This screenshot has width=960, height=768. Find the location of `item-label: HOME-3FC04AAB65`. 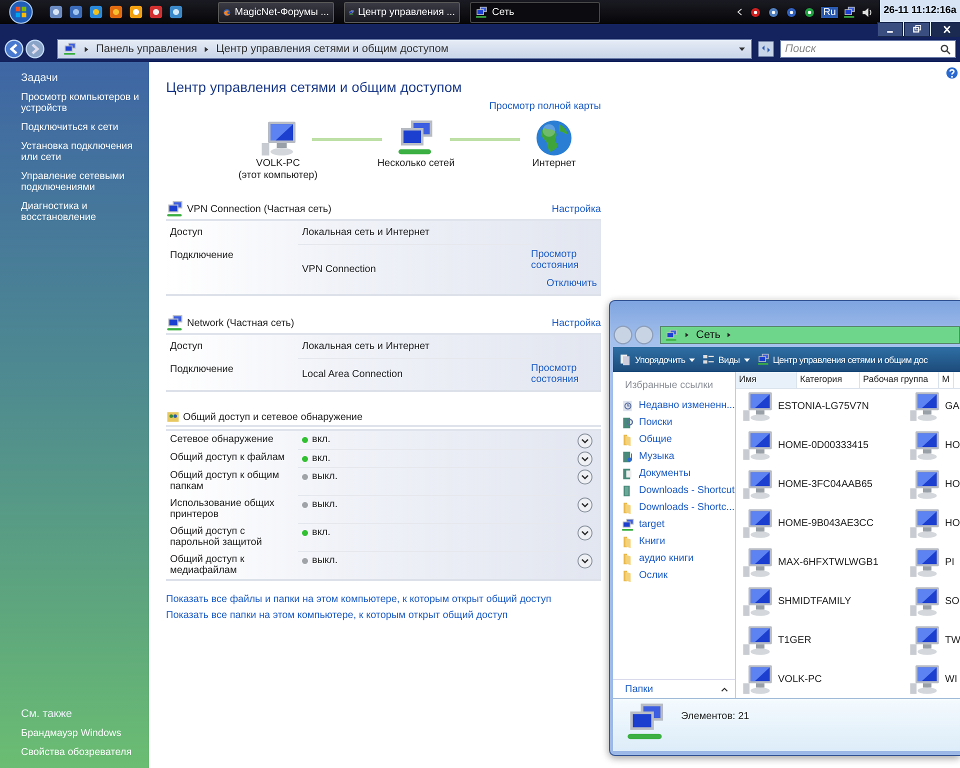

item-label: HOME-3FC04AAB65 is located at coordinates (825, 484).